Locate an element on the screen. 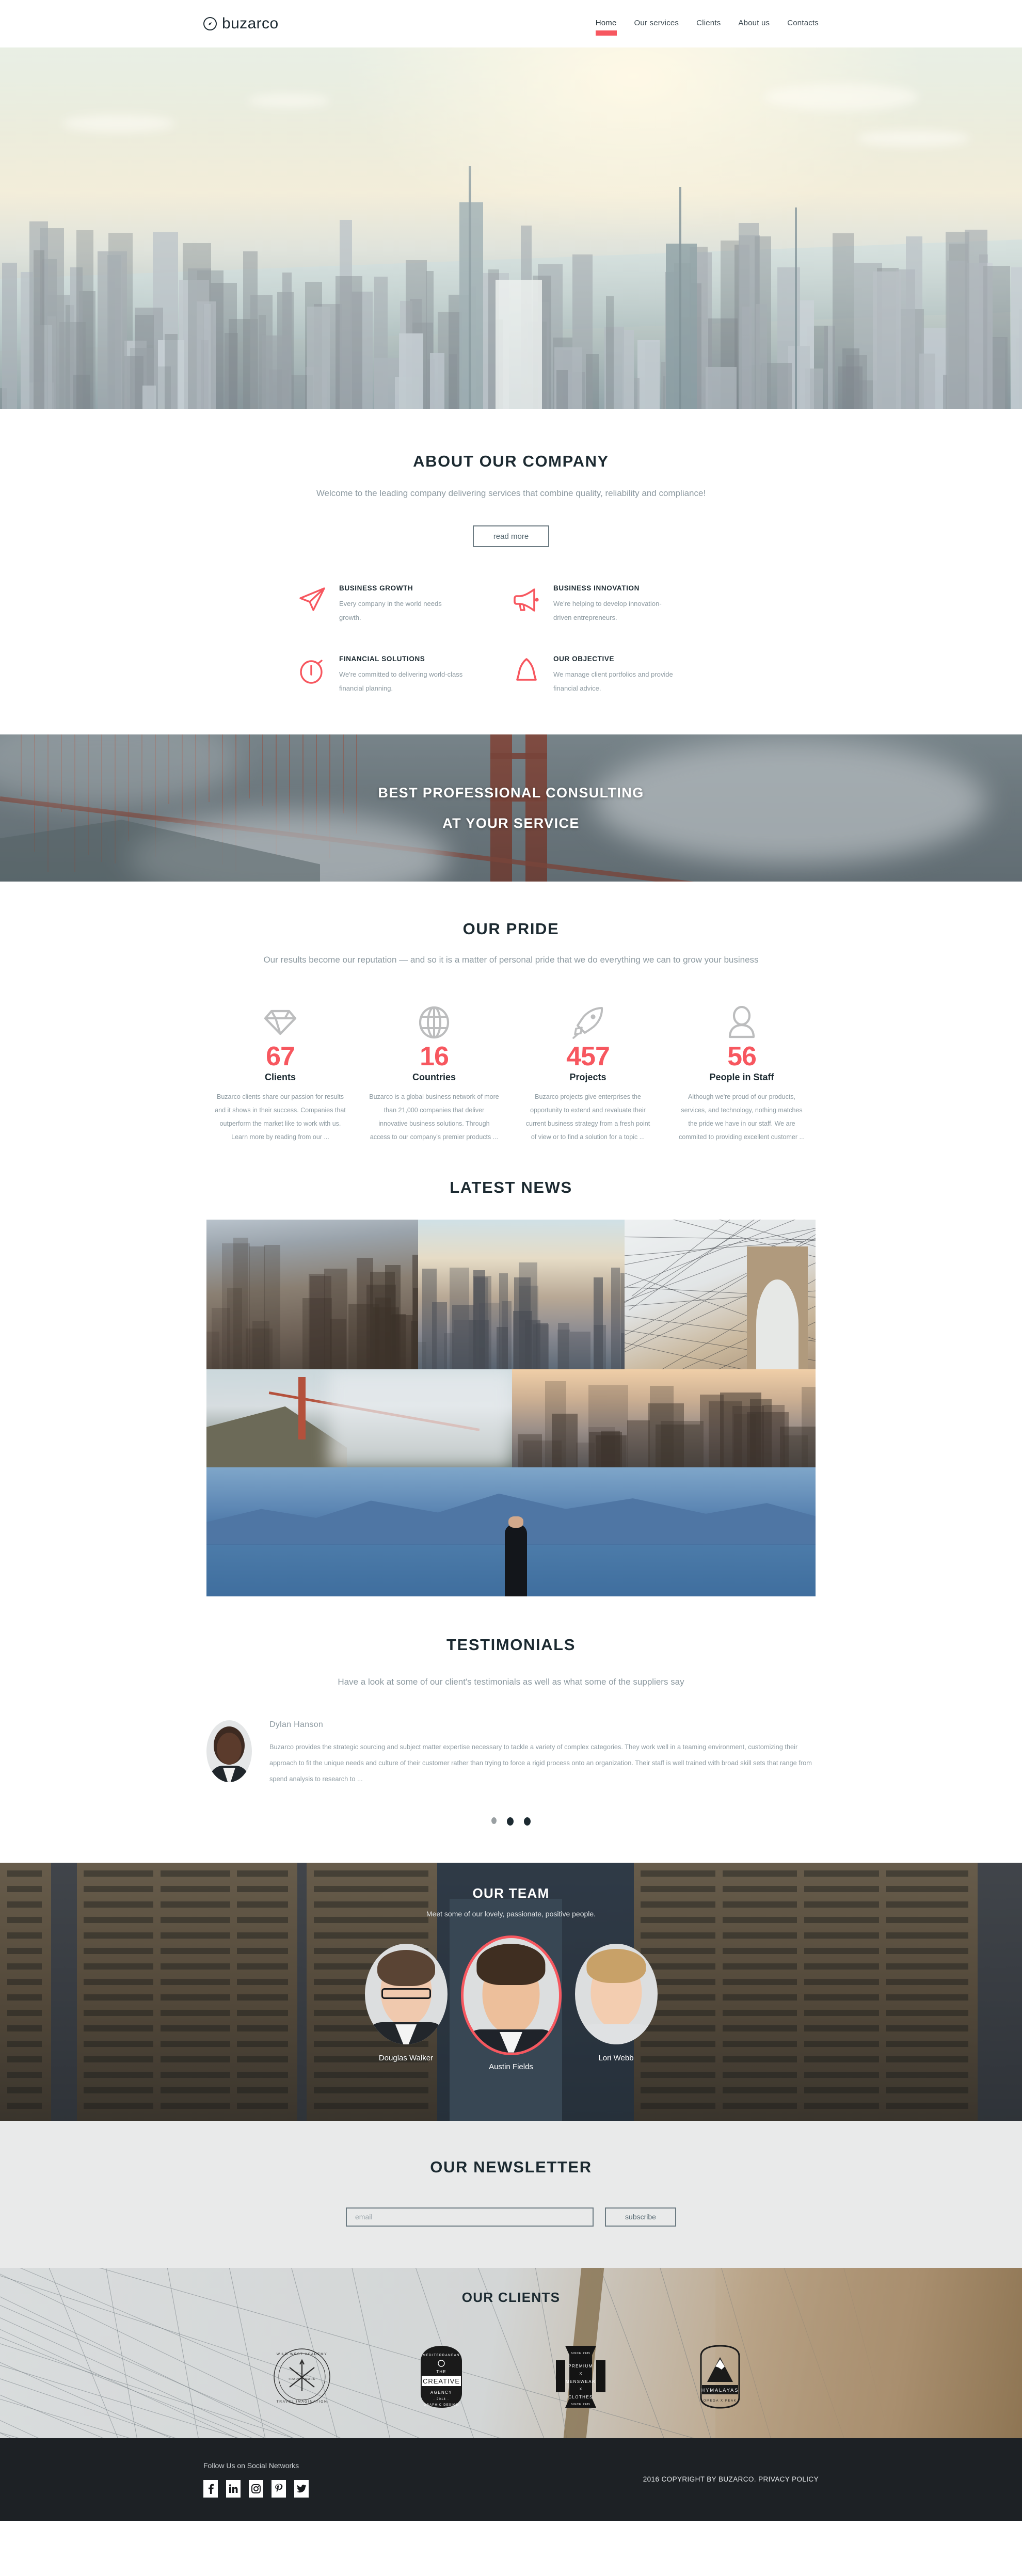 The height and width of the screenshot is (2576, 1022). nav-item-our-services: Our services is located at coordinates (656, 24).